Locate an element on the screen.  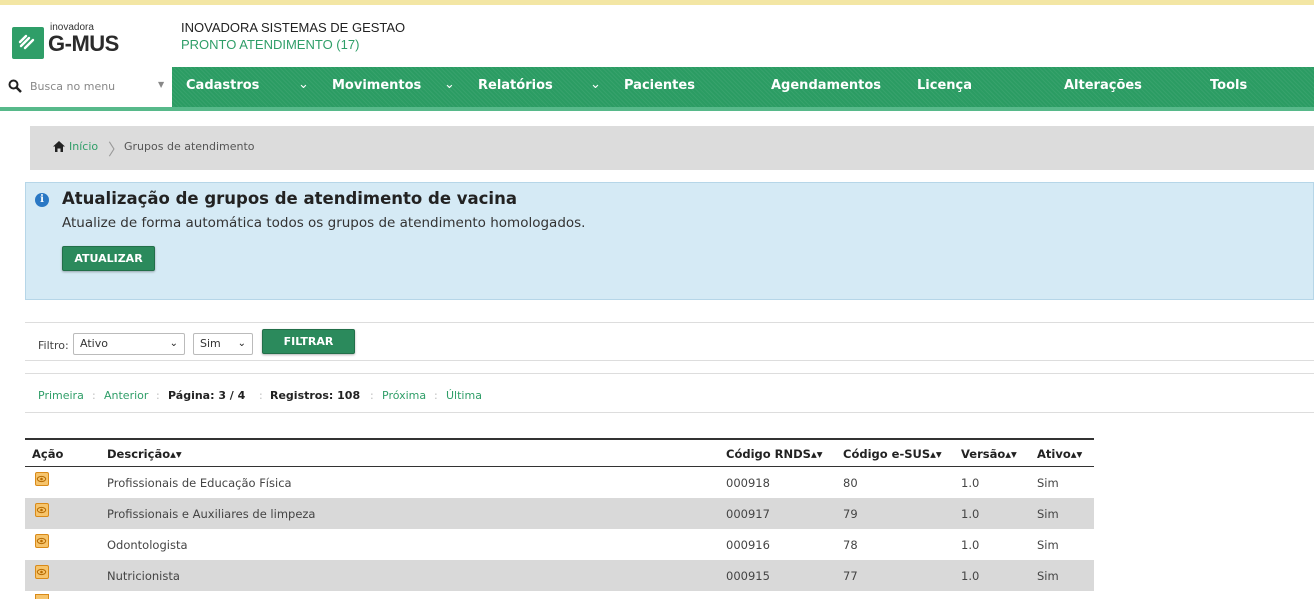
menu-agendamentos: Agendamentos is located at coordinates (826, 87).